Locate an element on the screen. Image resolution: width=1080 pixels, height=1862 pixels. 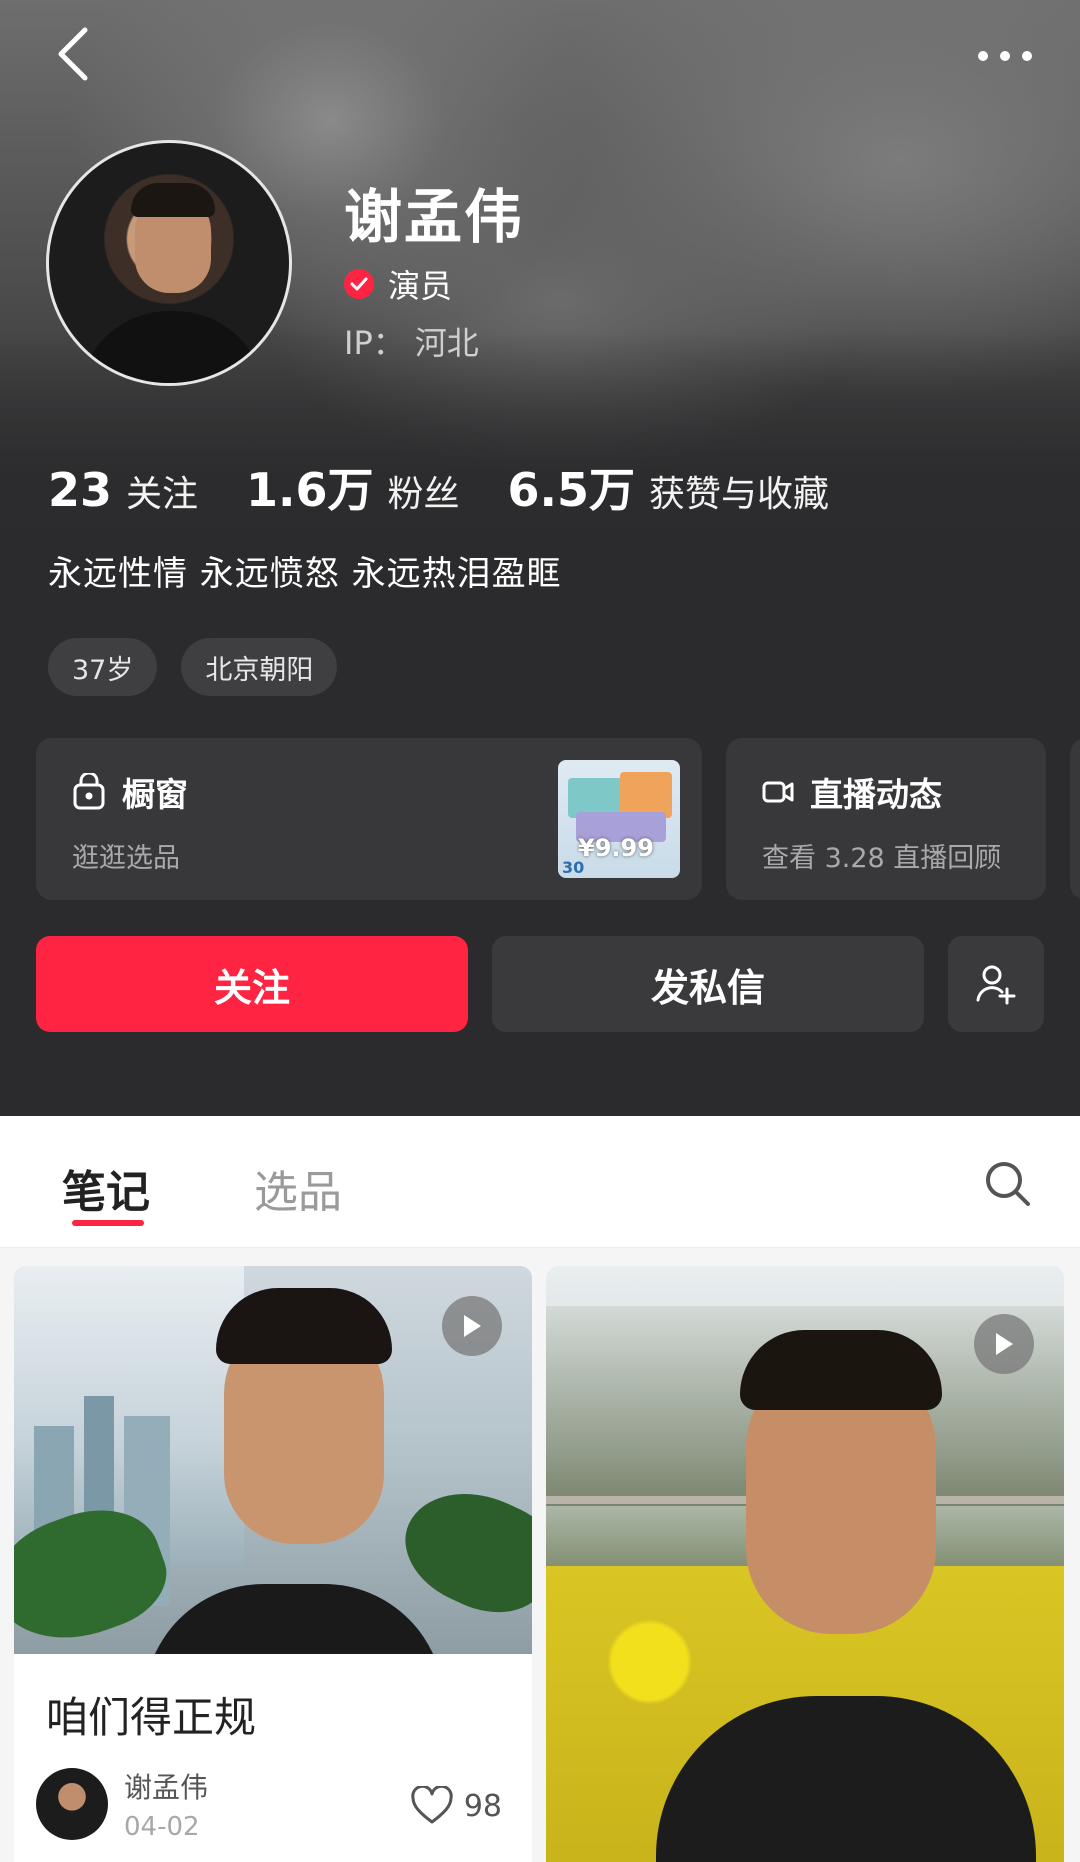
shop-card-title: 橱窗 is located at coordinates (155, 794).